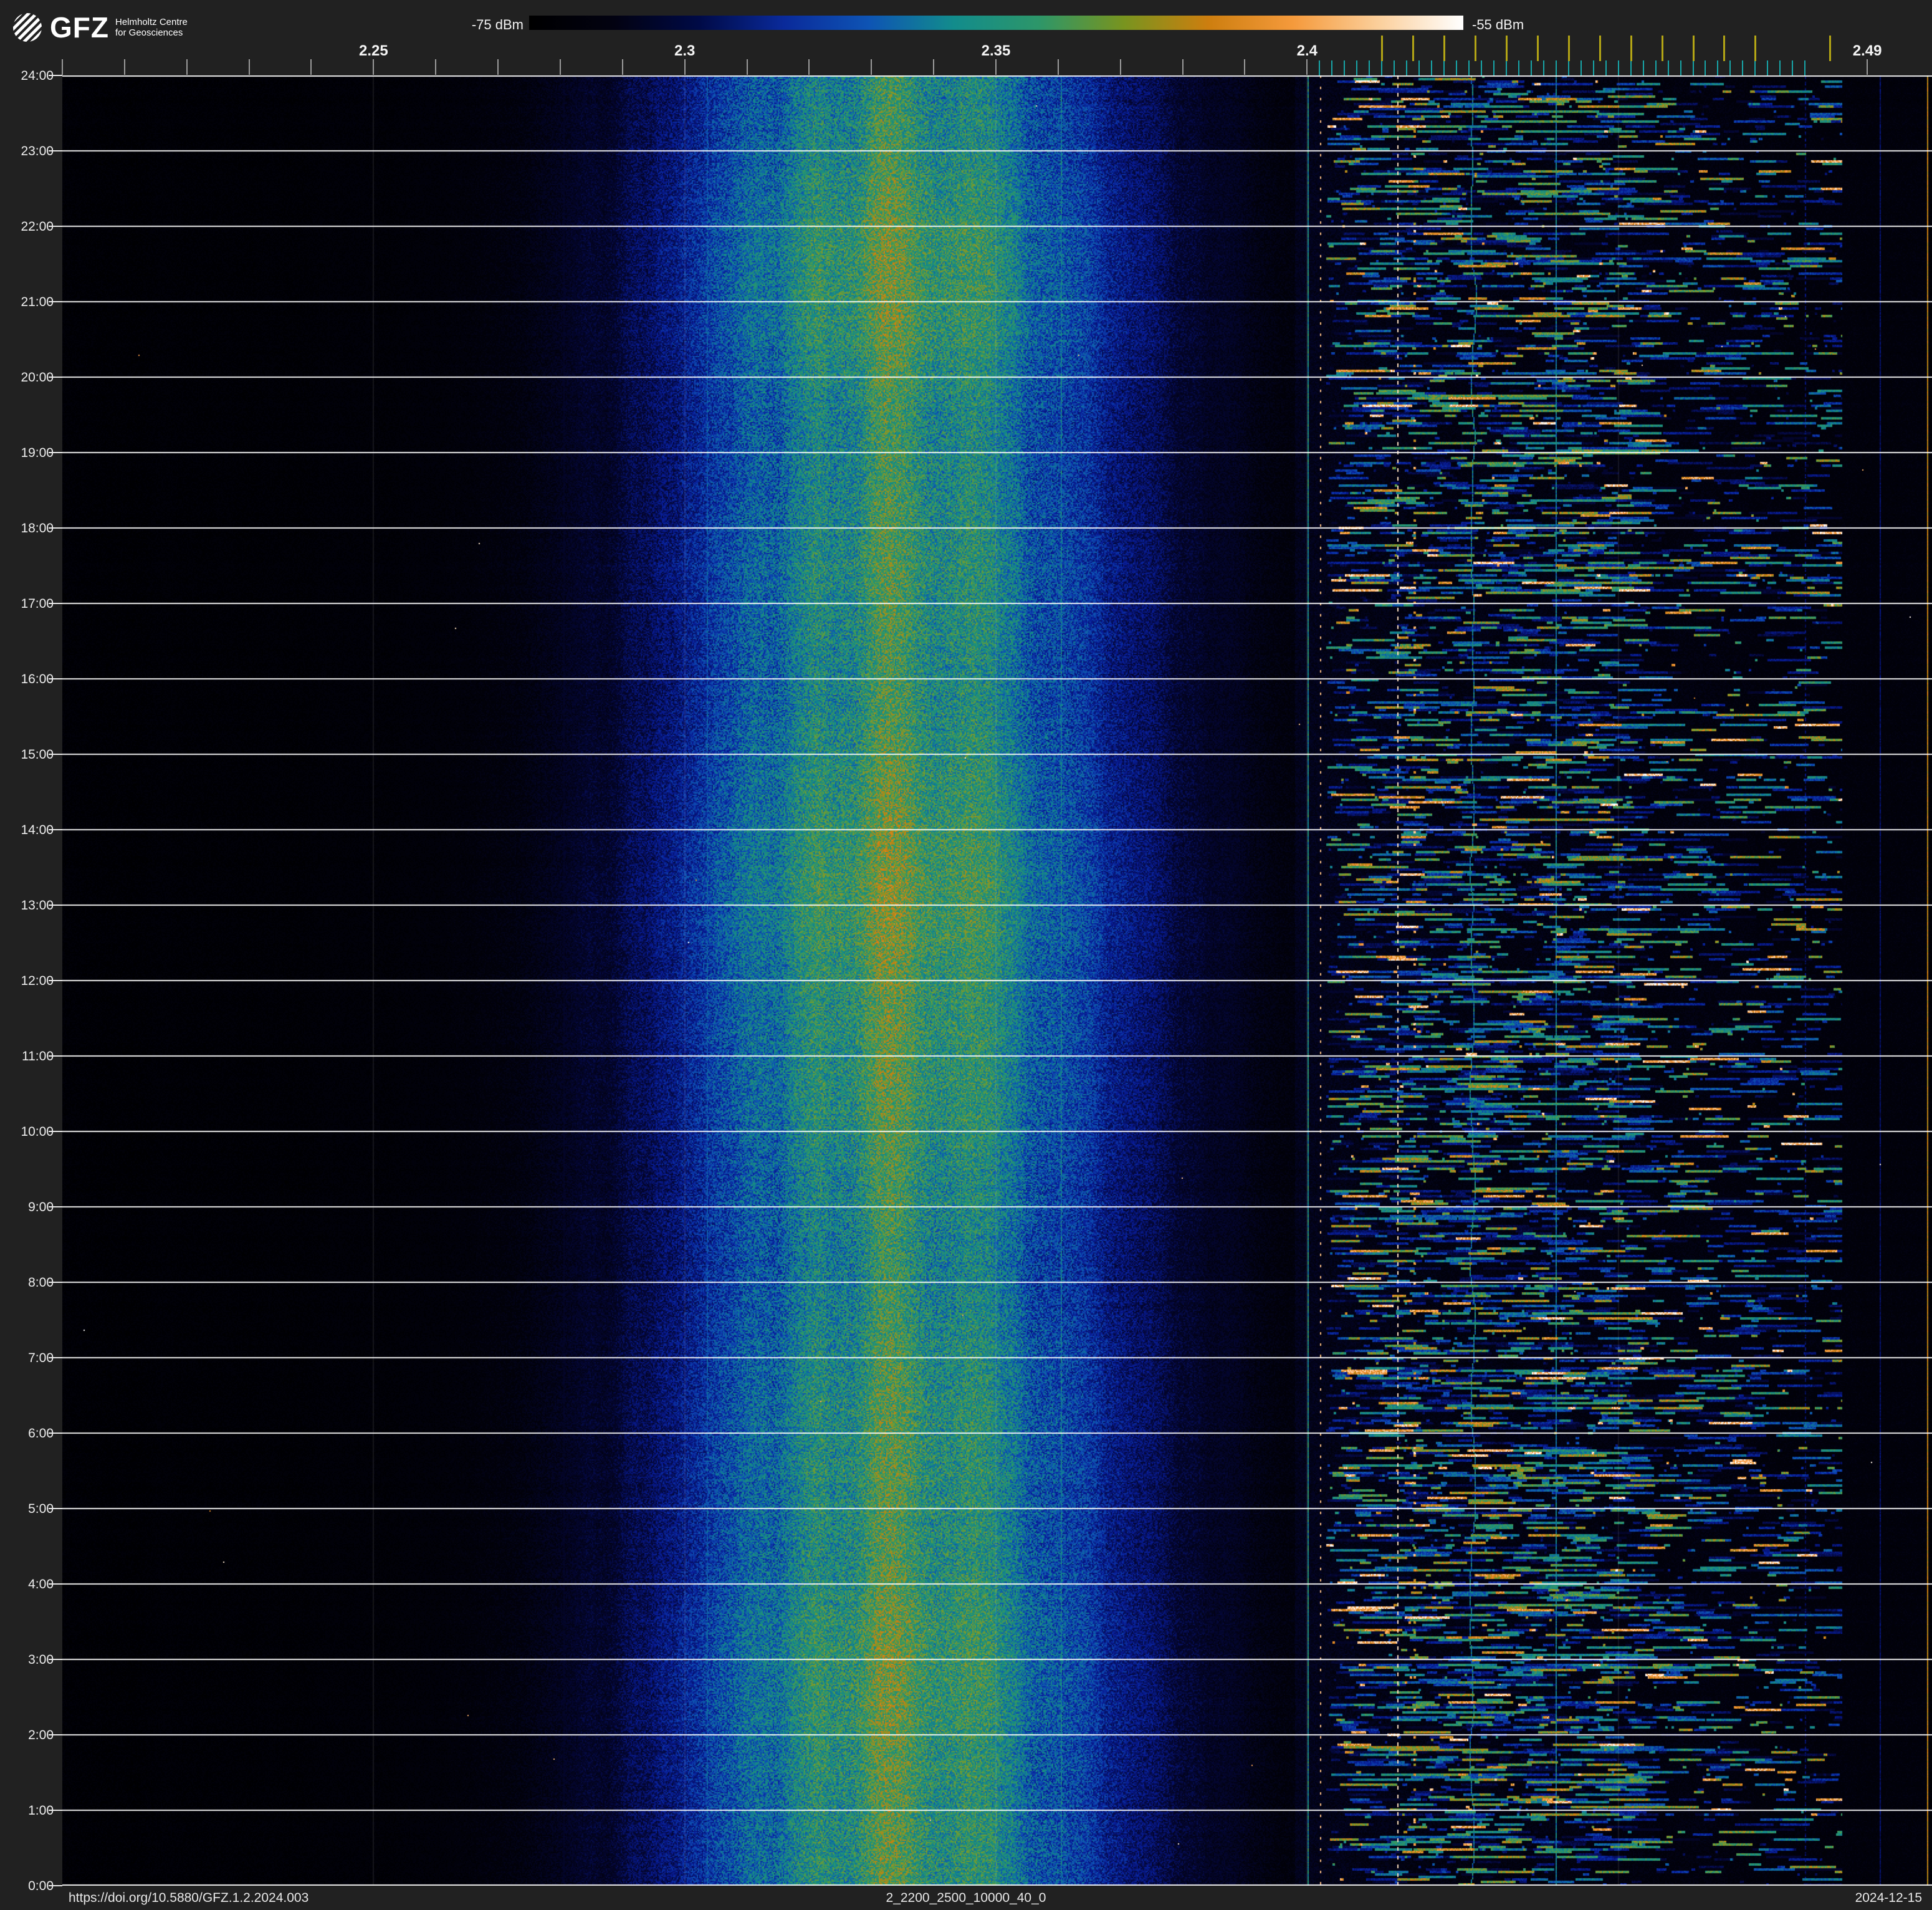 The image size is (1932, 1910). Describe the element at coordinates (188, 1898) in the screenshot. I see `doi-link: https://doi.org/10.5880/GFZ.1.2.2024.003` at that location.